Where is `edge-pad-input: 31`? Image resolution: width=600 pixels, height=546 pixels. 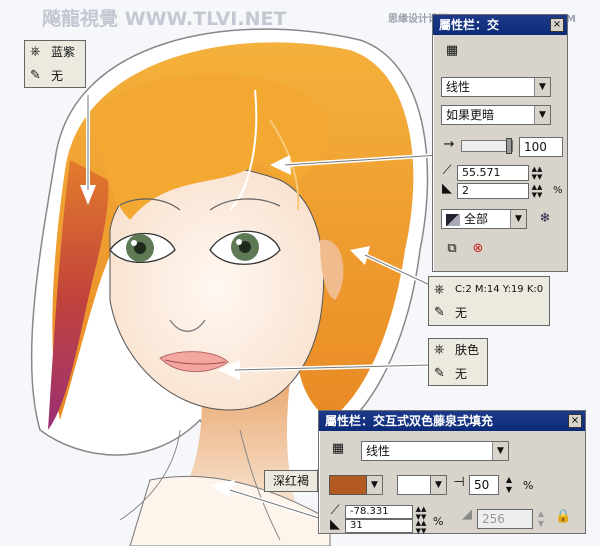 edge-pad-input: 31 is located at coordinates (379, 526).